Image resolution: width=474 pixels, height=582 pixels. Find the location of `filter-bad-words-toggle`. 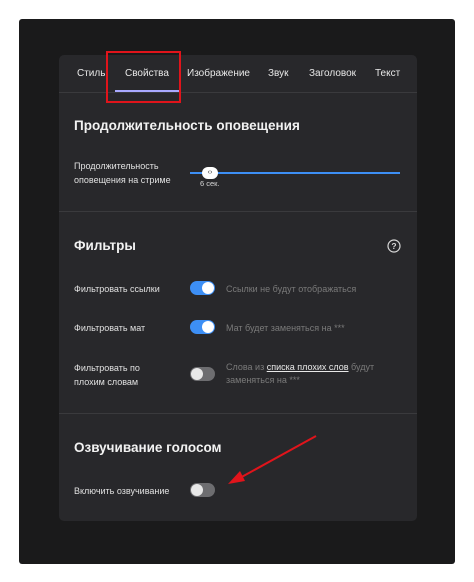

filter-bad-words-toggle is located at coordinates (202, 374).